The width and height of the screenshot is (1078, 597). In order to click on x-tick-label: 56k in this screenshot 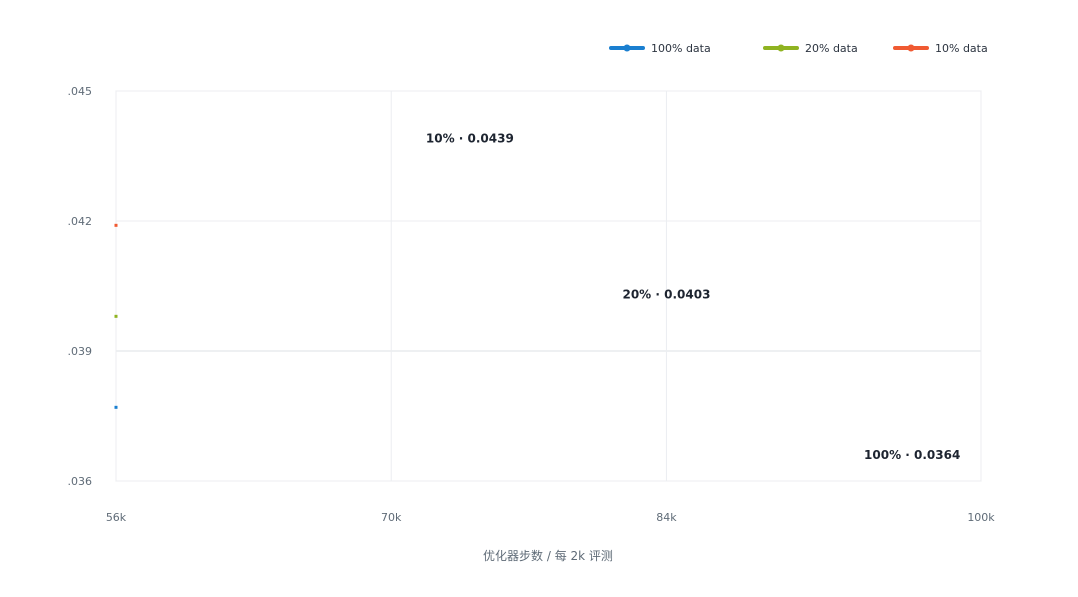, I will do `click(116, 517)`.